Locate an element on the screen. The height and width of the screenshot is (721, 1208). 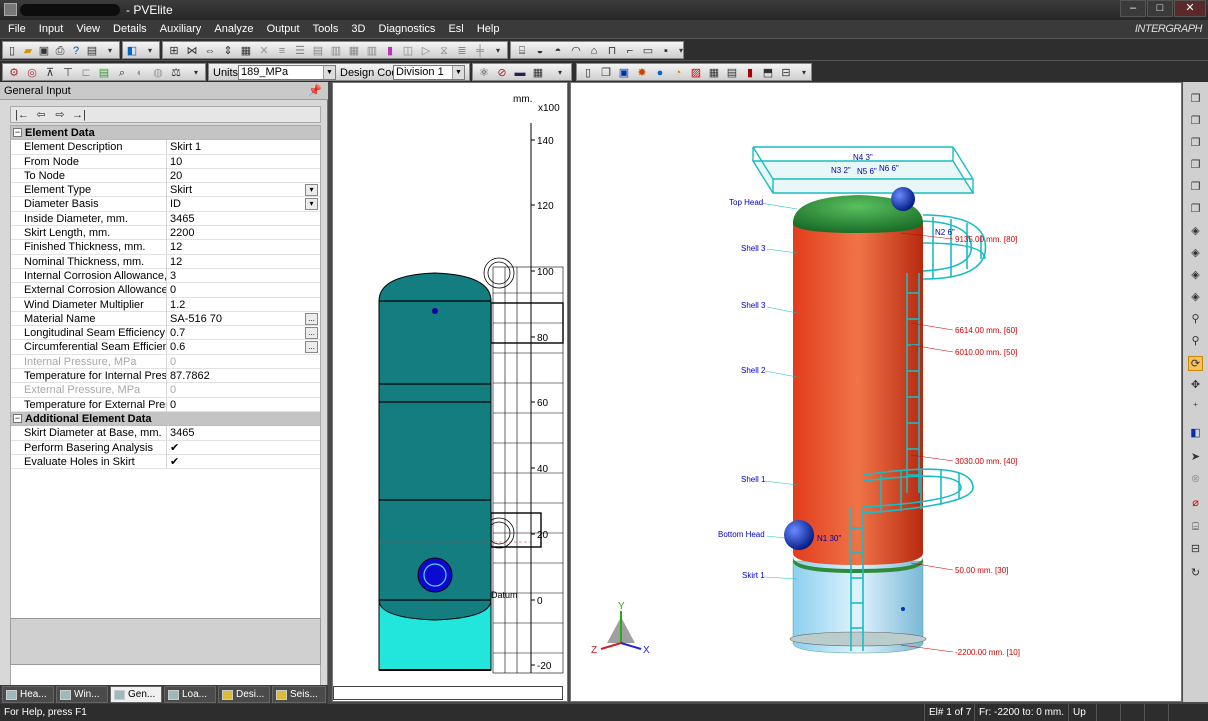
property-diameter-basis: Diameter Basis ID ▾ is located at coordinates (165, 204).